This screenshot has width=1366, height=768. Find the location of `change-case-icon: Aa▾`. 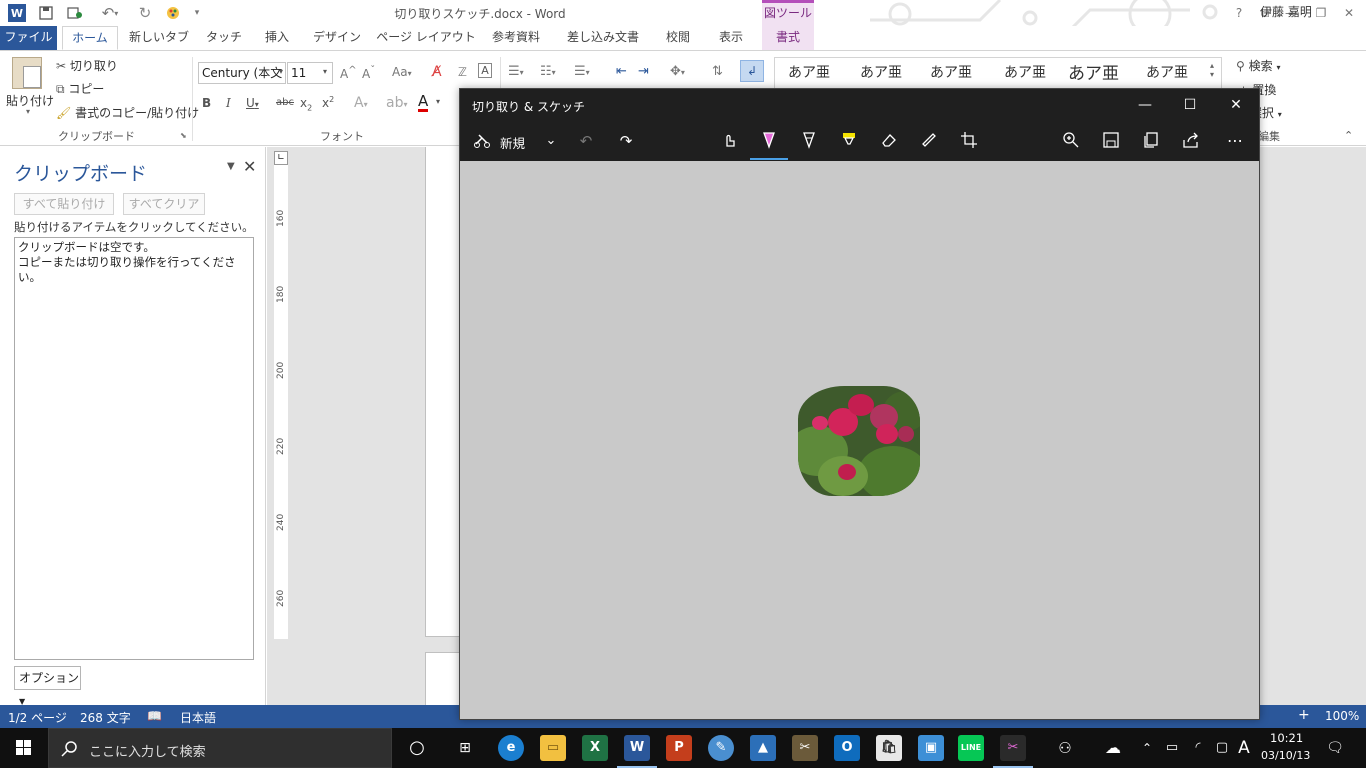

change-case-icon: Aa▾ is located at coordinates (402, 72).